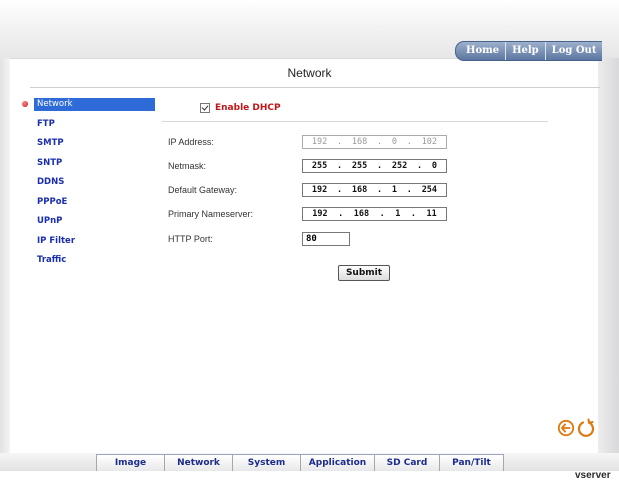 The width and height of the screenshot is (619, 481). Describe the element at coordinates (374, 166) in the screenshot. I see `netmask-field: 255. 255. 252. 0` at that location.